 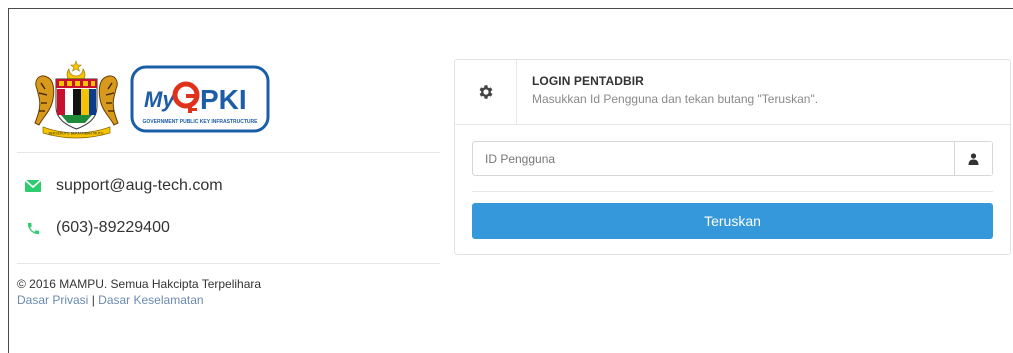 What do you see at coordinates (973, 158) in the screenshot?
I see `user-icon` at bounding box center [973, 158].